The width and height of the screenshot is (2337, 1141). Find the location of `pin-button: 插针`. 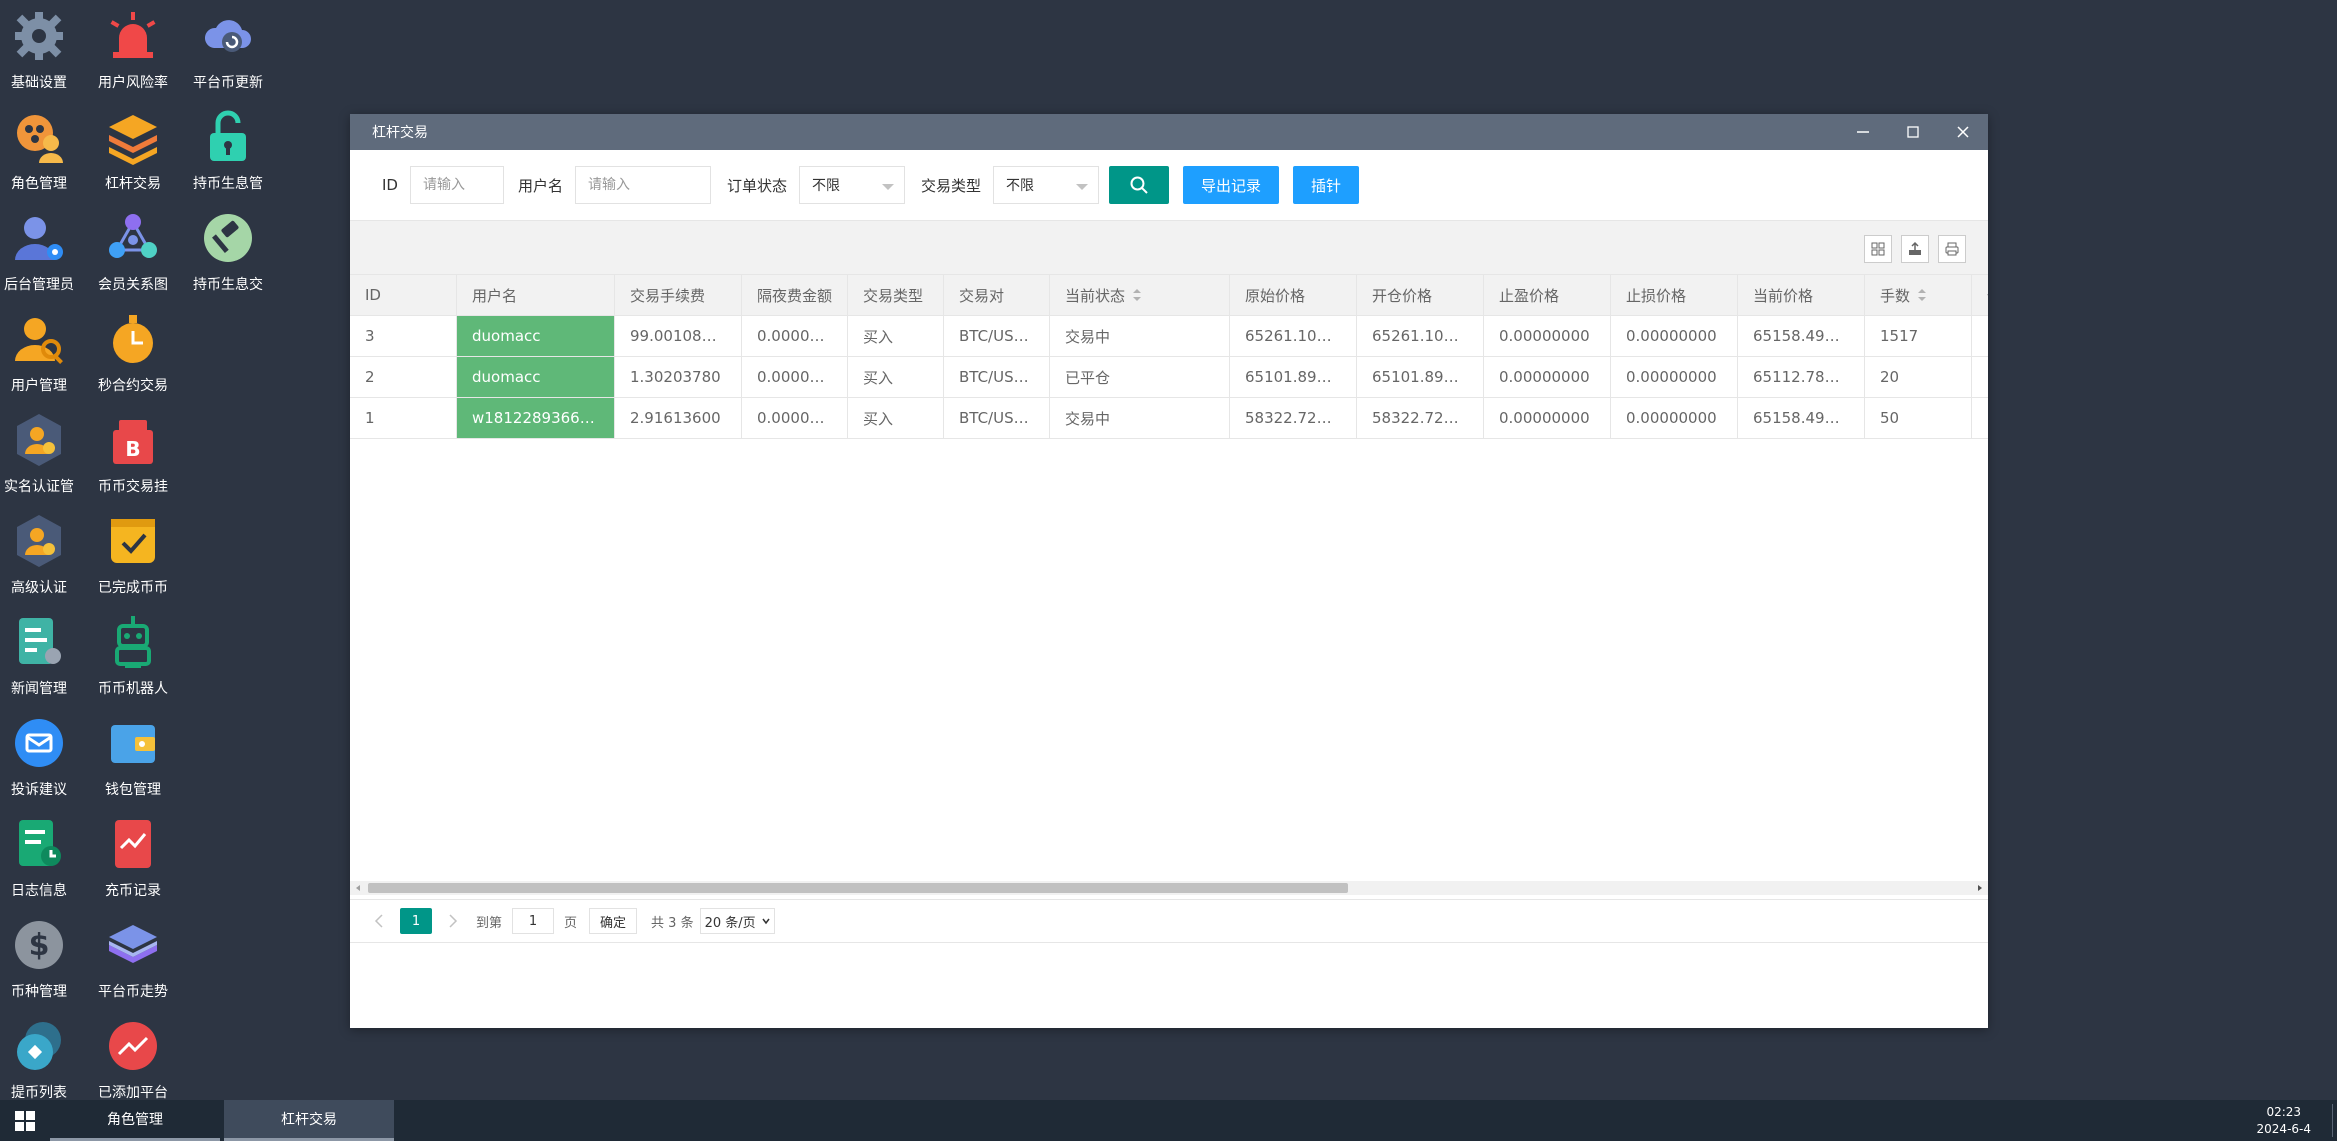

pin-button: 插针 is located at coordinates (1326, 185).